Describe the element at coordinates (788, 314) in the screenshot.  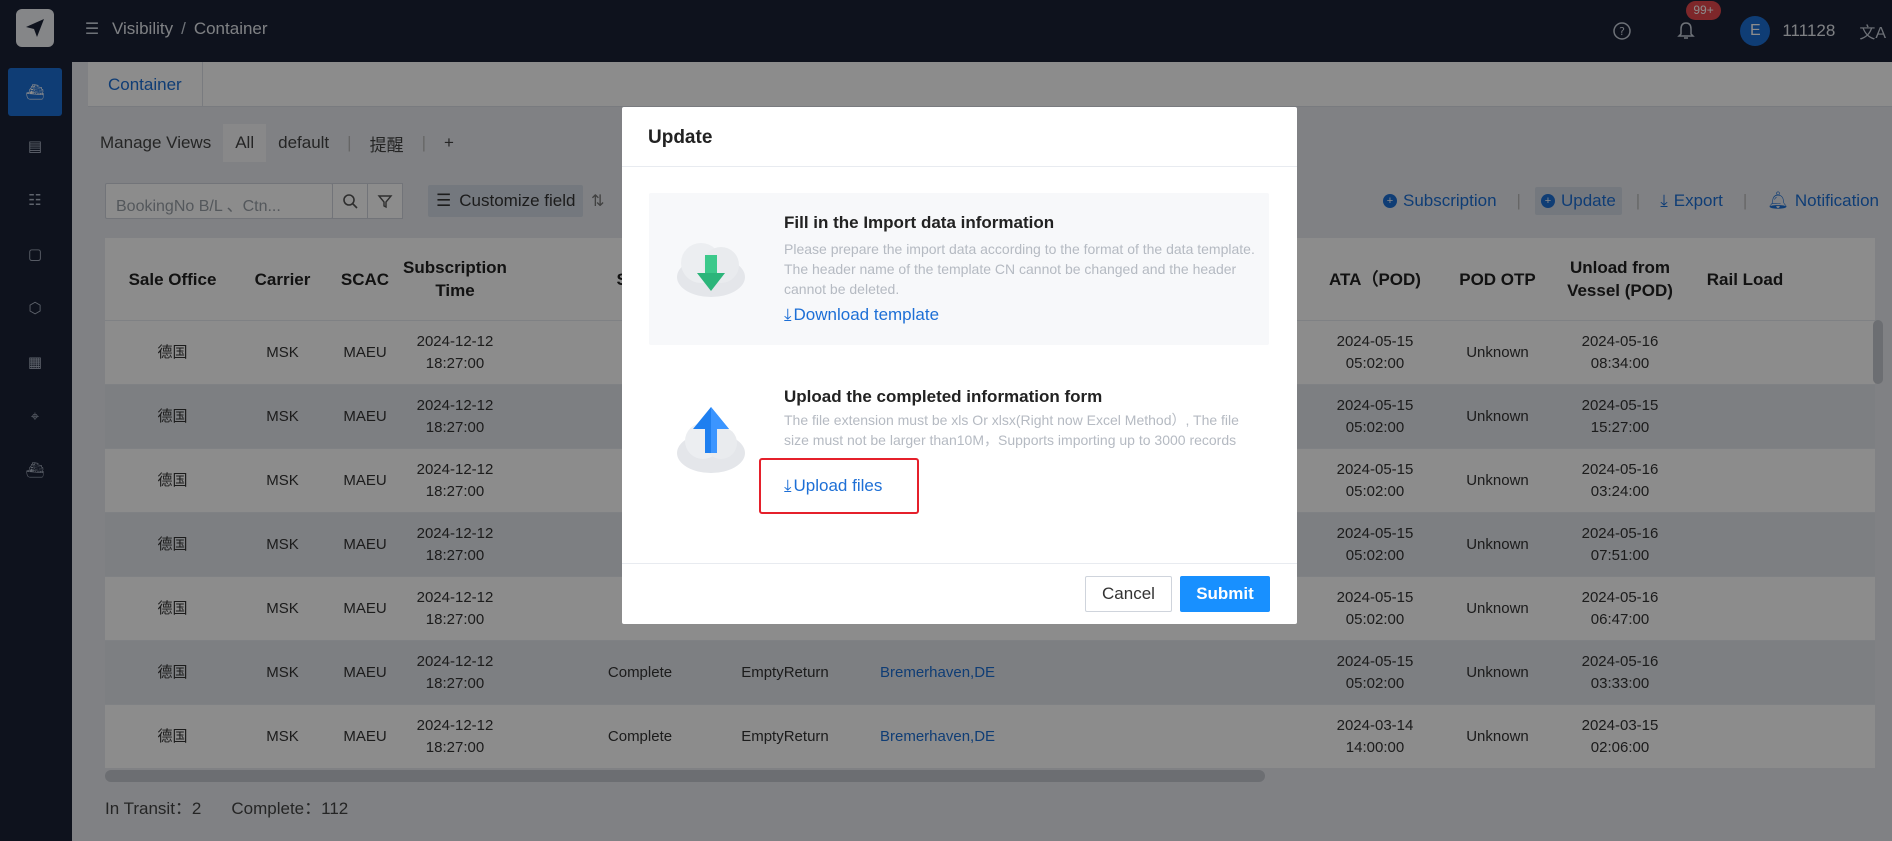
I see `download-icon: ⤓` at that location.